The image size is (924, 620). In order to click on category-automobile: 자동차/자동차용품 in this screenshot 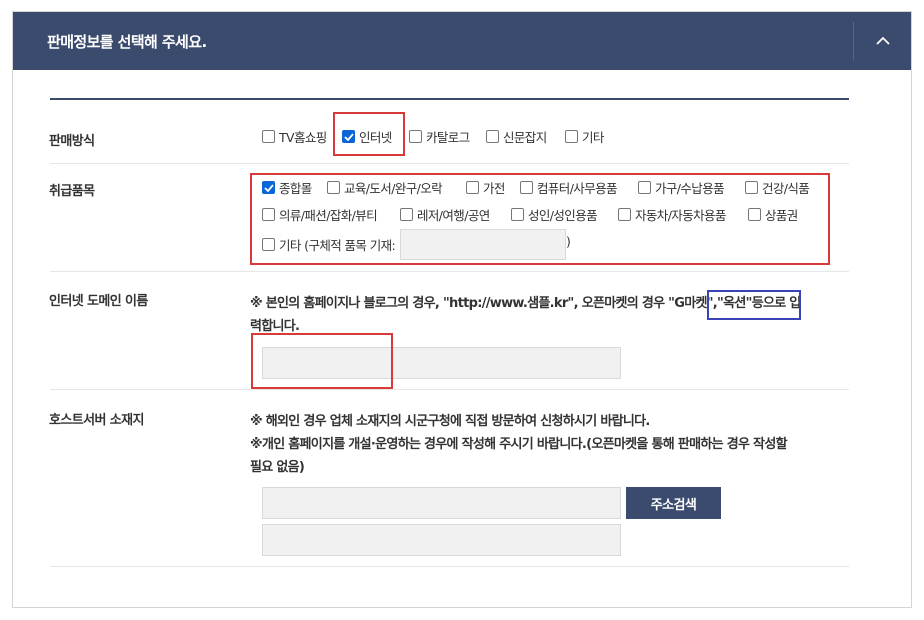, I will do `click(672, 214)`.